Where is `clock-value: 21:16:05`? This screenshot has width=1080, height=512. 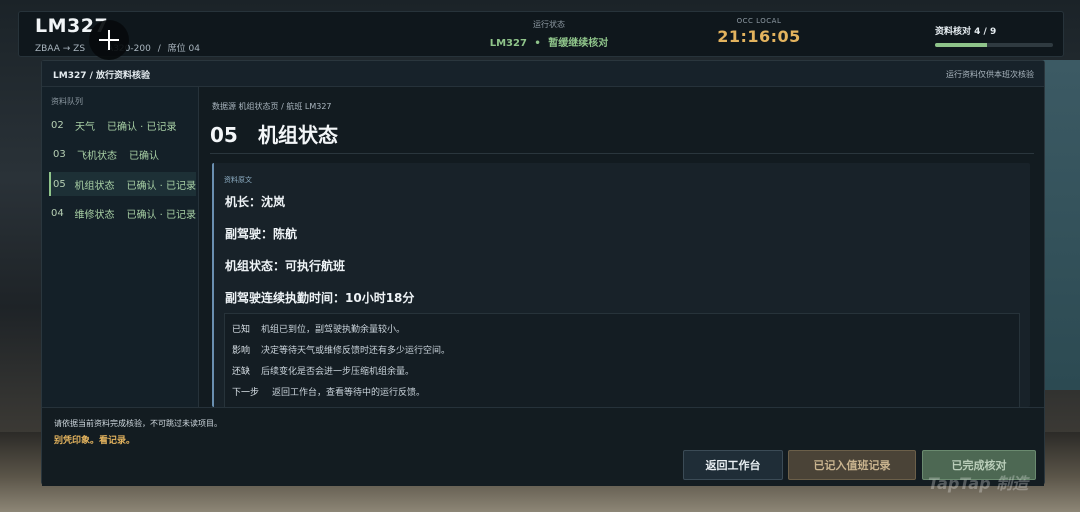 clock-value: 21:16:05 is located at coordinates (759, 36).